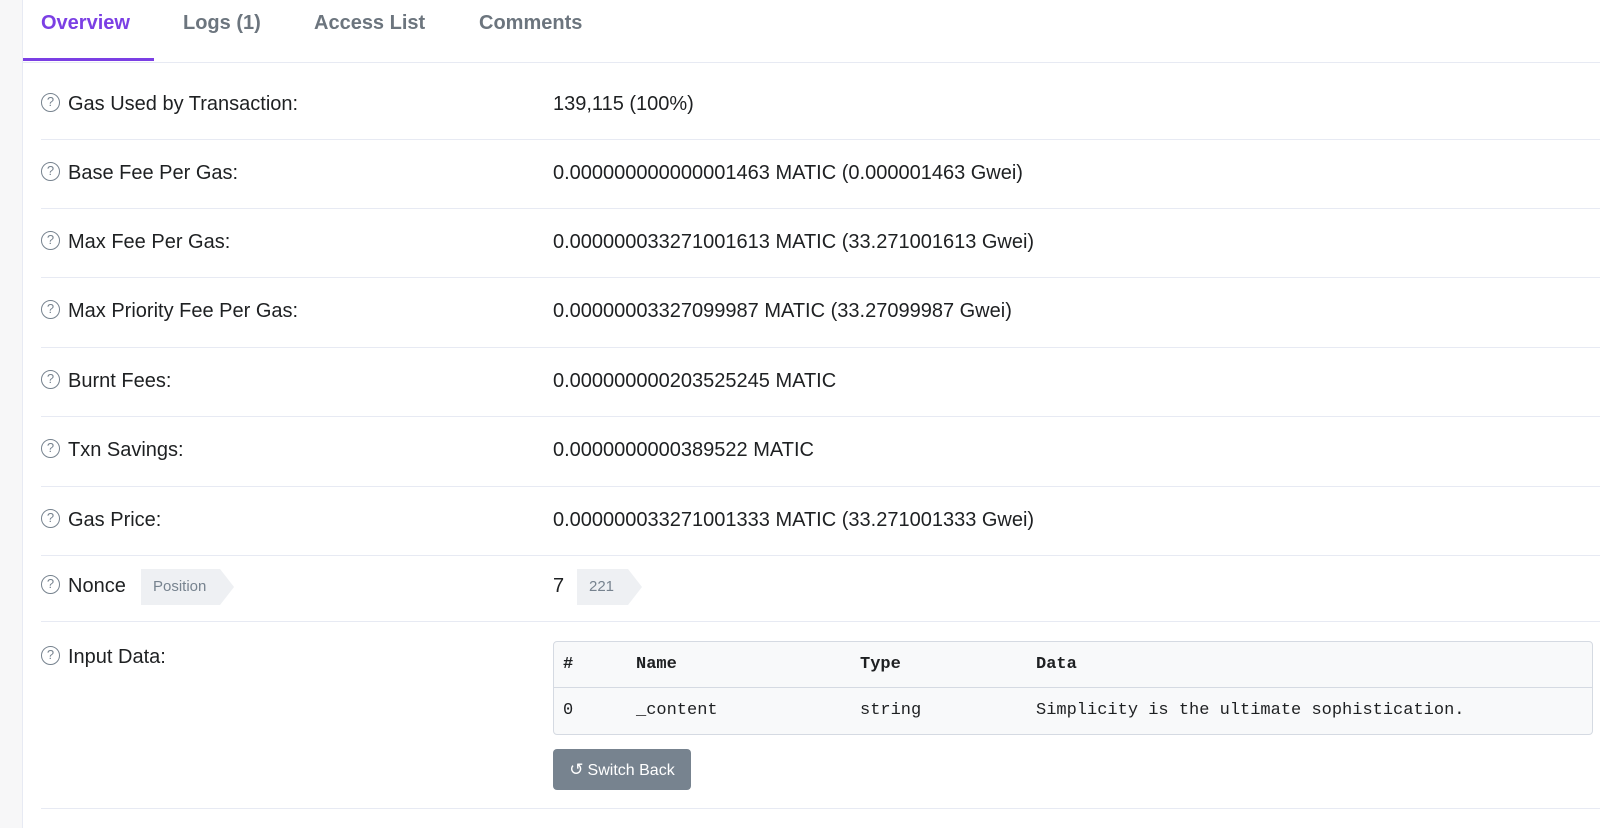 The width and height of the screenshot is (1600, 828). What do you see at coordinates (120, 381) in the screenshot?
I see `row-label: Burnt Fees:` at bounding box center [120, 381].